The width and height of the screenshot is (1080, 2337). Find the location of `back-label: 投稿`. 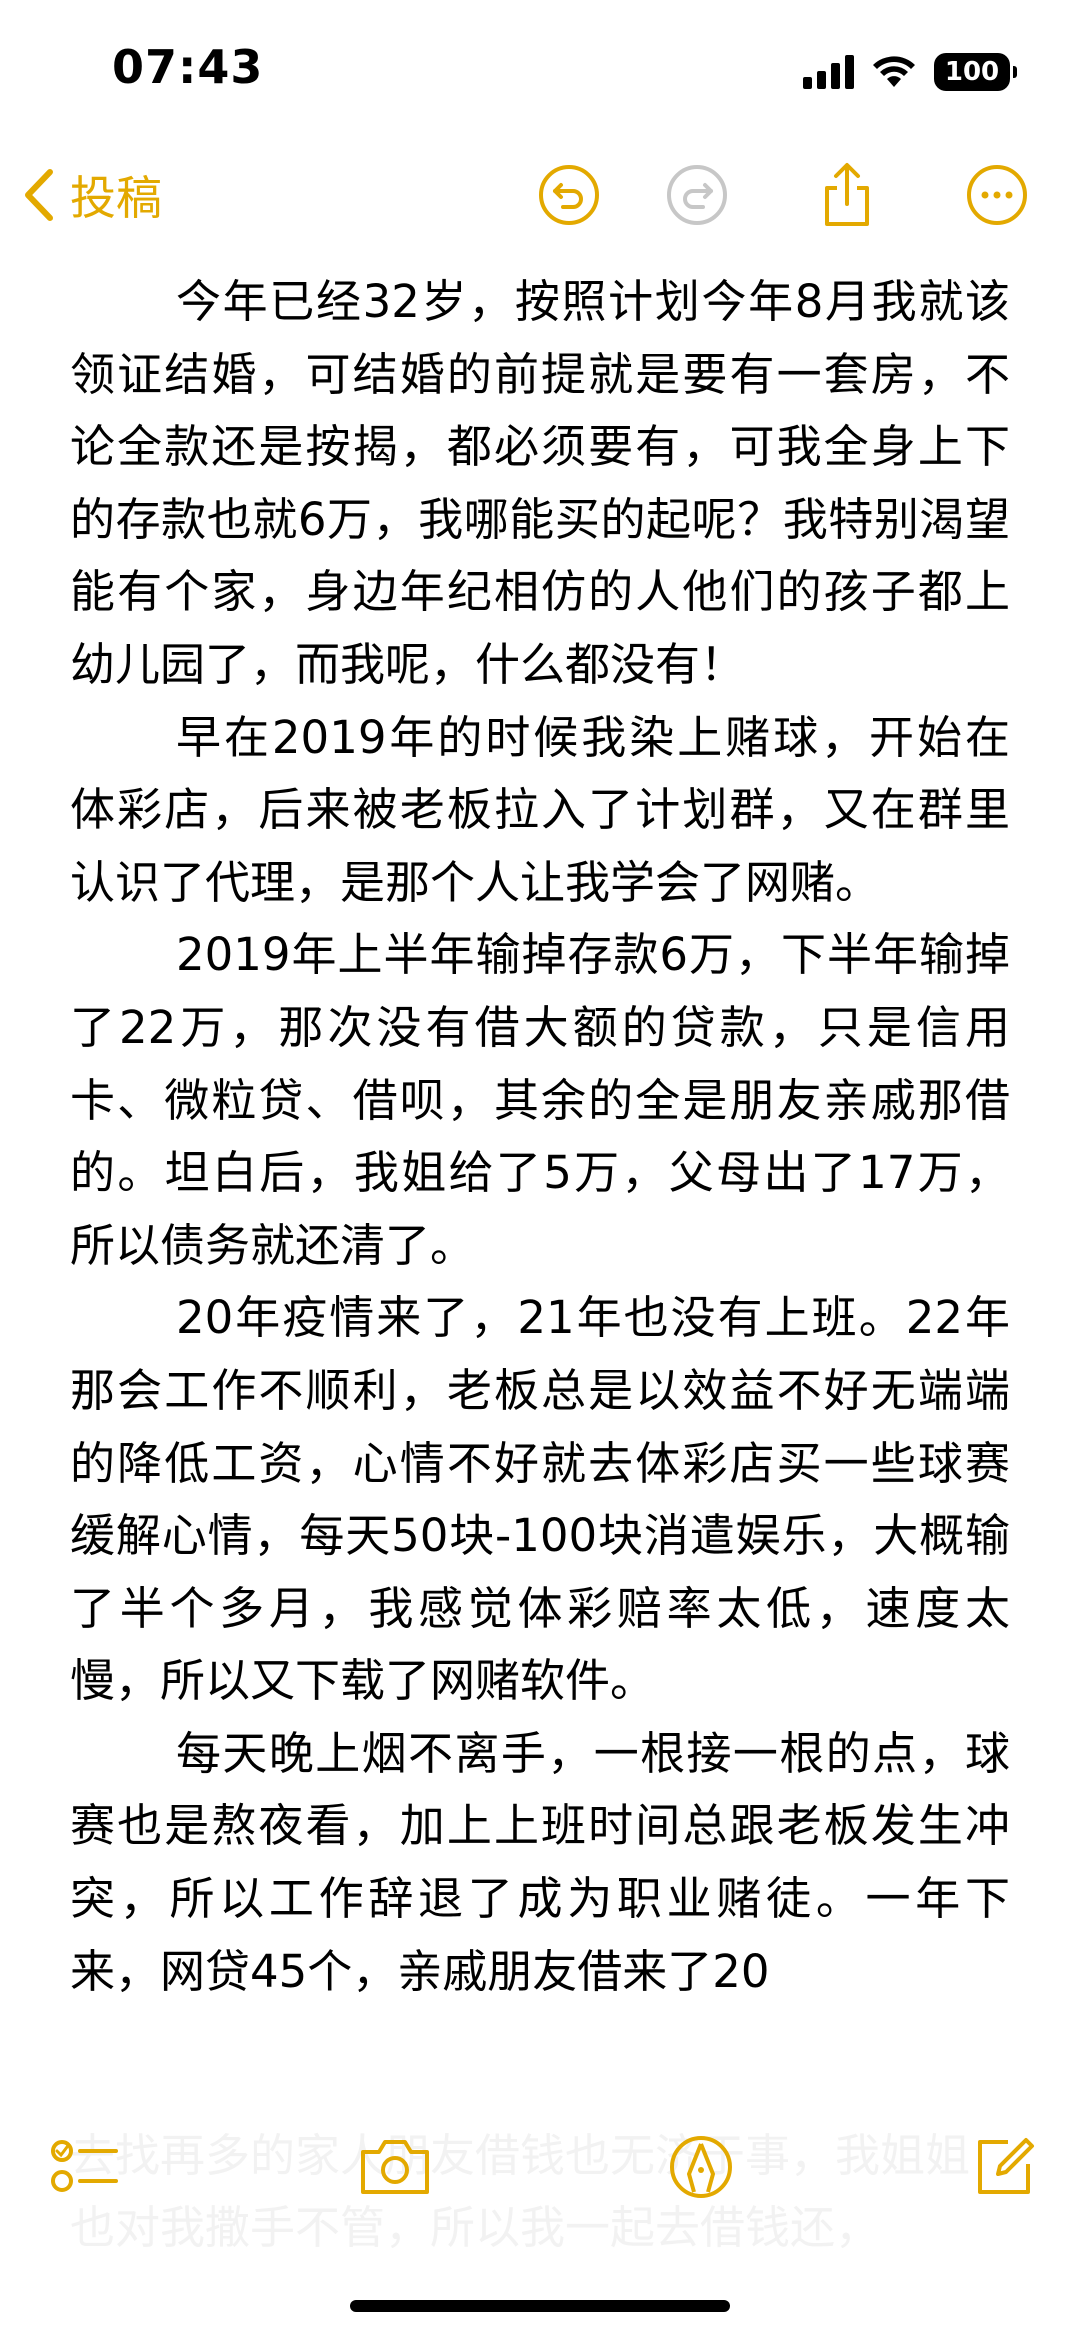

back-label: 投稿 is located at coordinates (116, 198).